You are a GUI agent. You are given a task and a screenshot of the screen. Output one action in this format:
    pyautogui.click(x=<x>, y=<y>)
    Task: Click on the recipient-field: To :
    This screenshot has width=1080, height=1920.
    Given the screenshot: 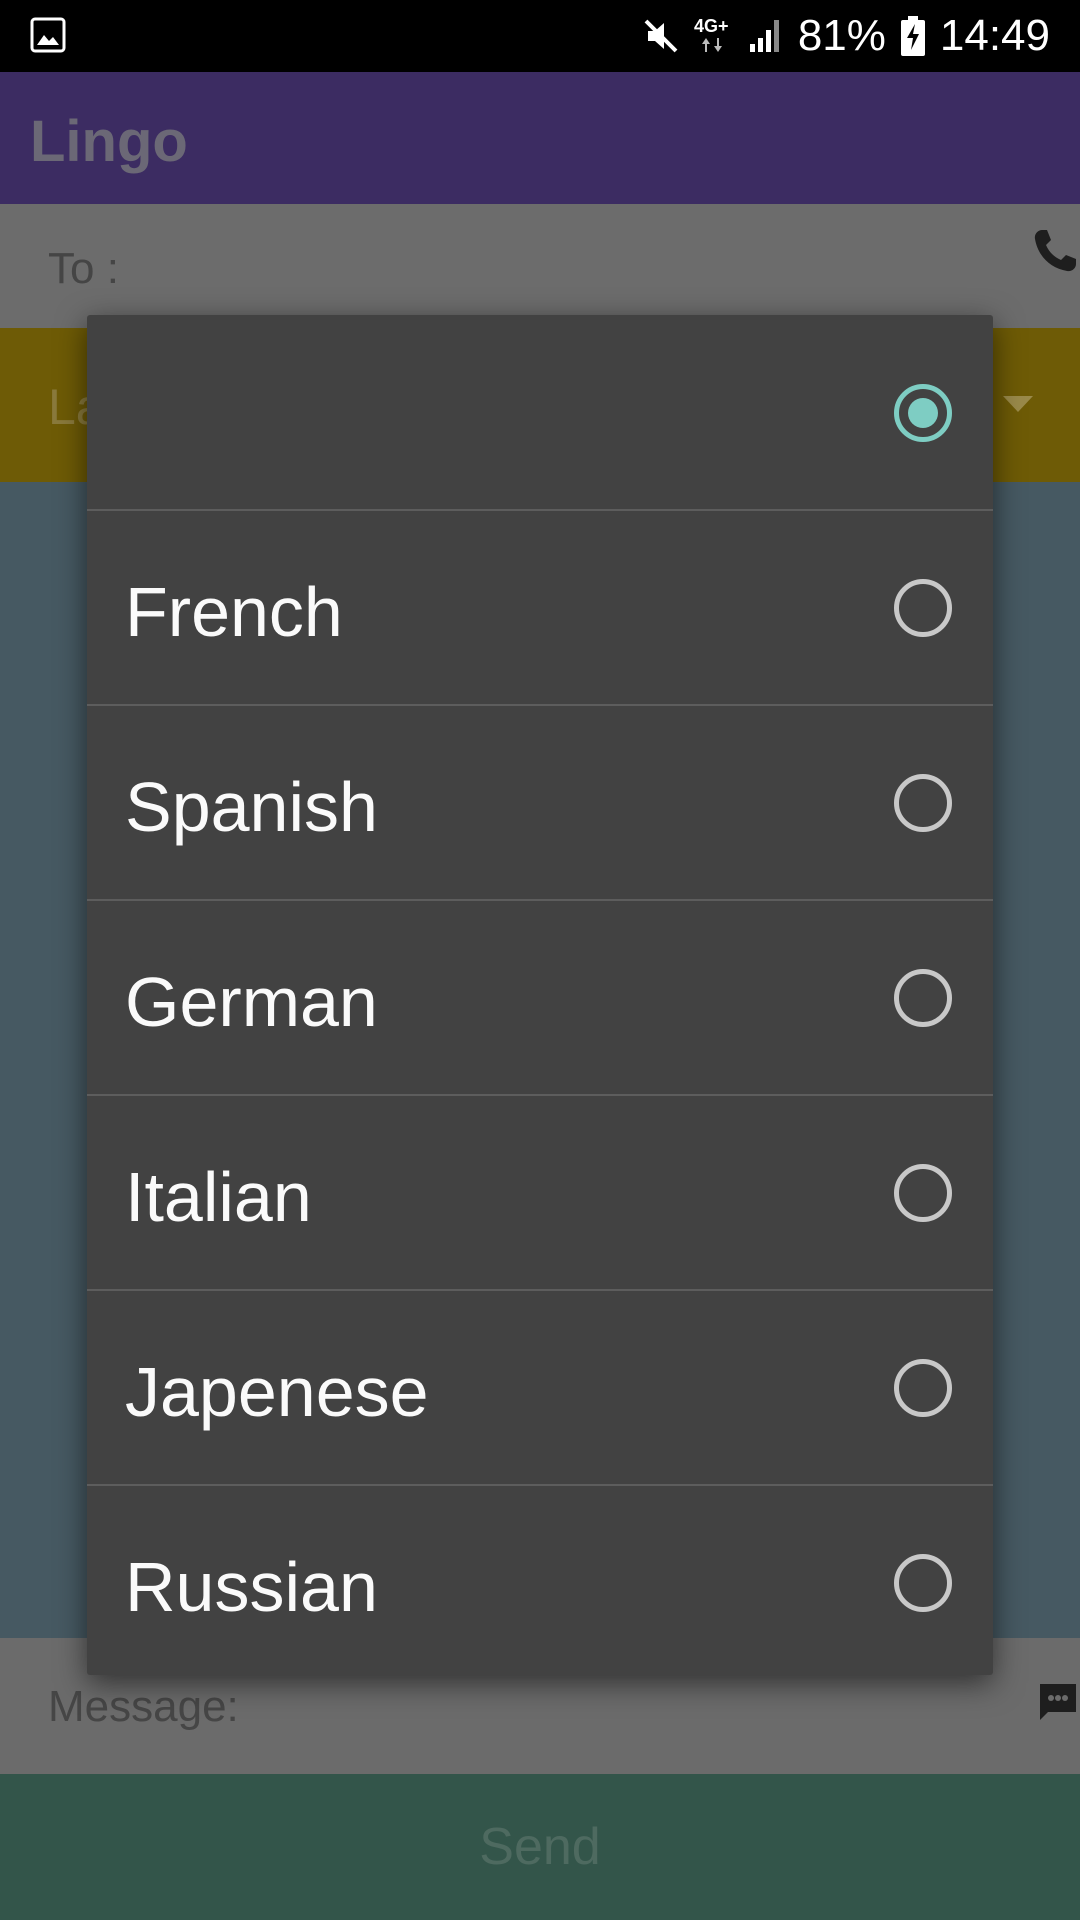 What is the action you would take?
    pyautogui.click(x=540, y=266)
    